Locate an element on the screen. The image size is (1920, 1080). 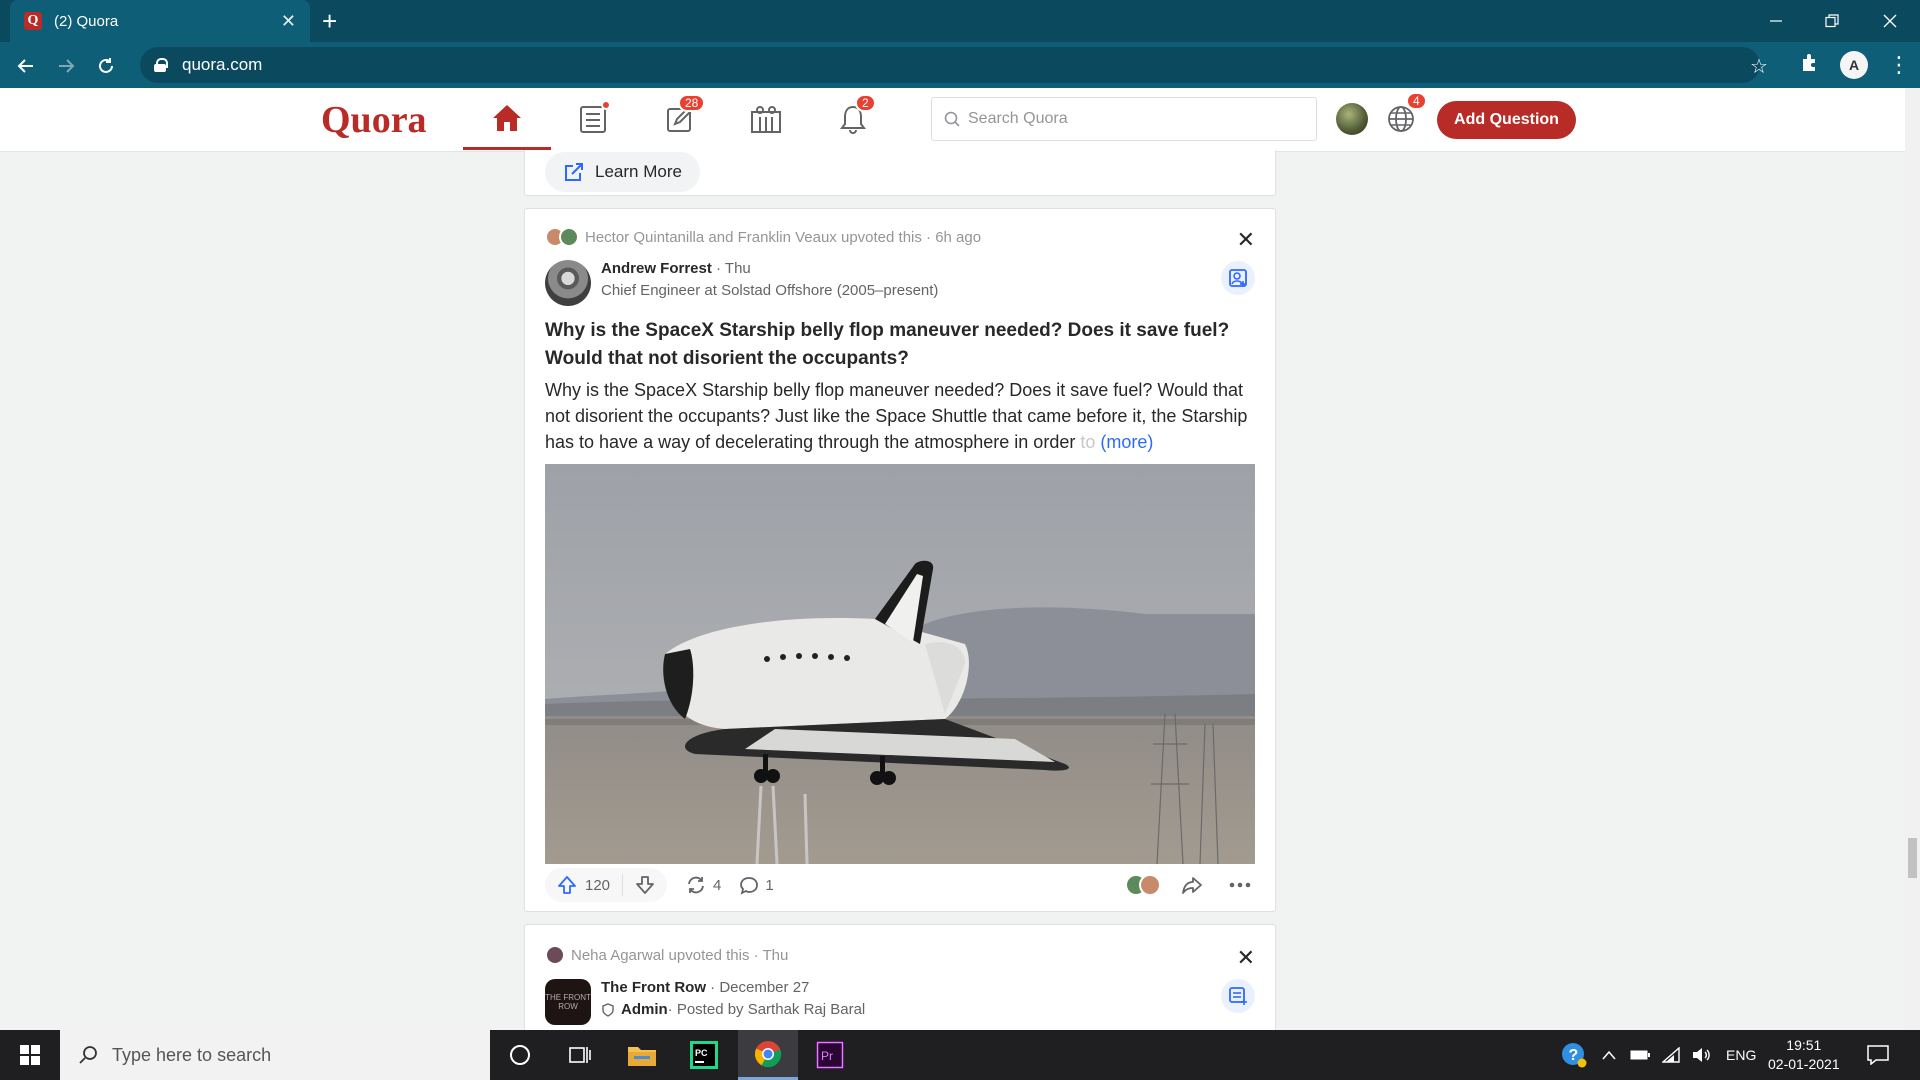
lock-icon is located at coordinates (161, 65).